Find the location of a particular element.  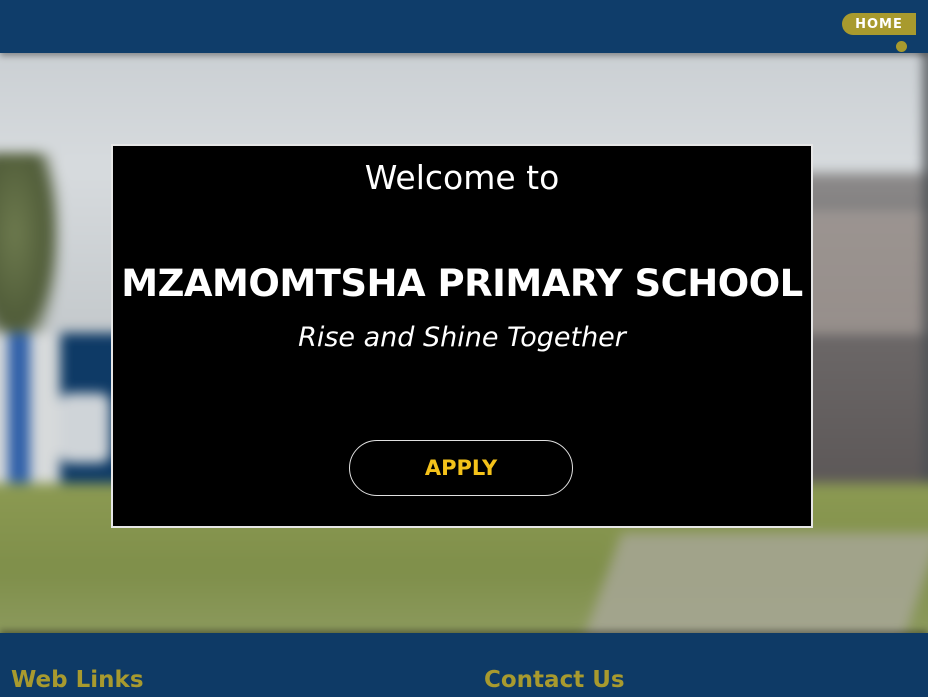

footer-web-links-heading: Web Links is located at coordinates (77, 680).